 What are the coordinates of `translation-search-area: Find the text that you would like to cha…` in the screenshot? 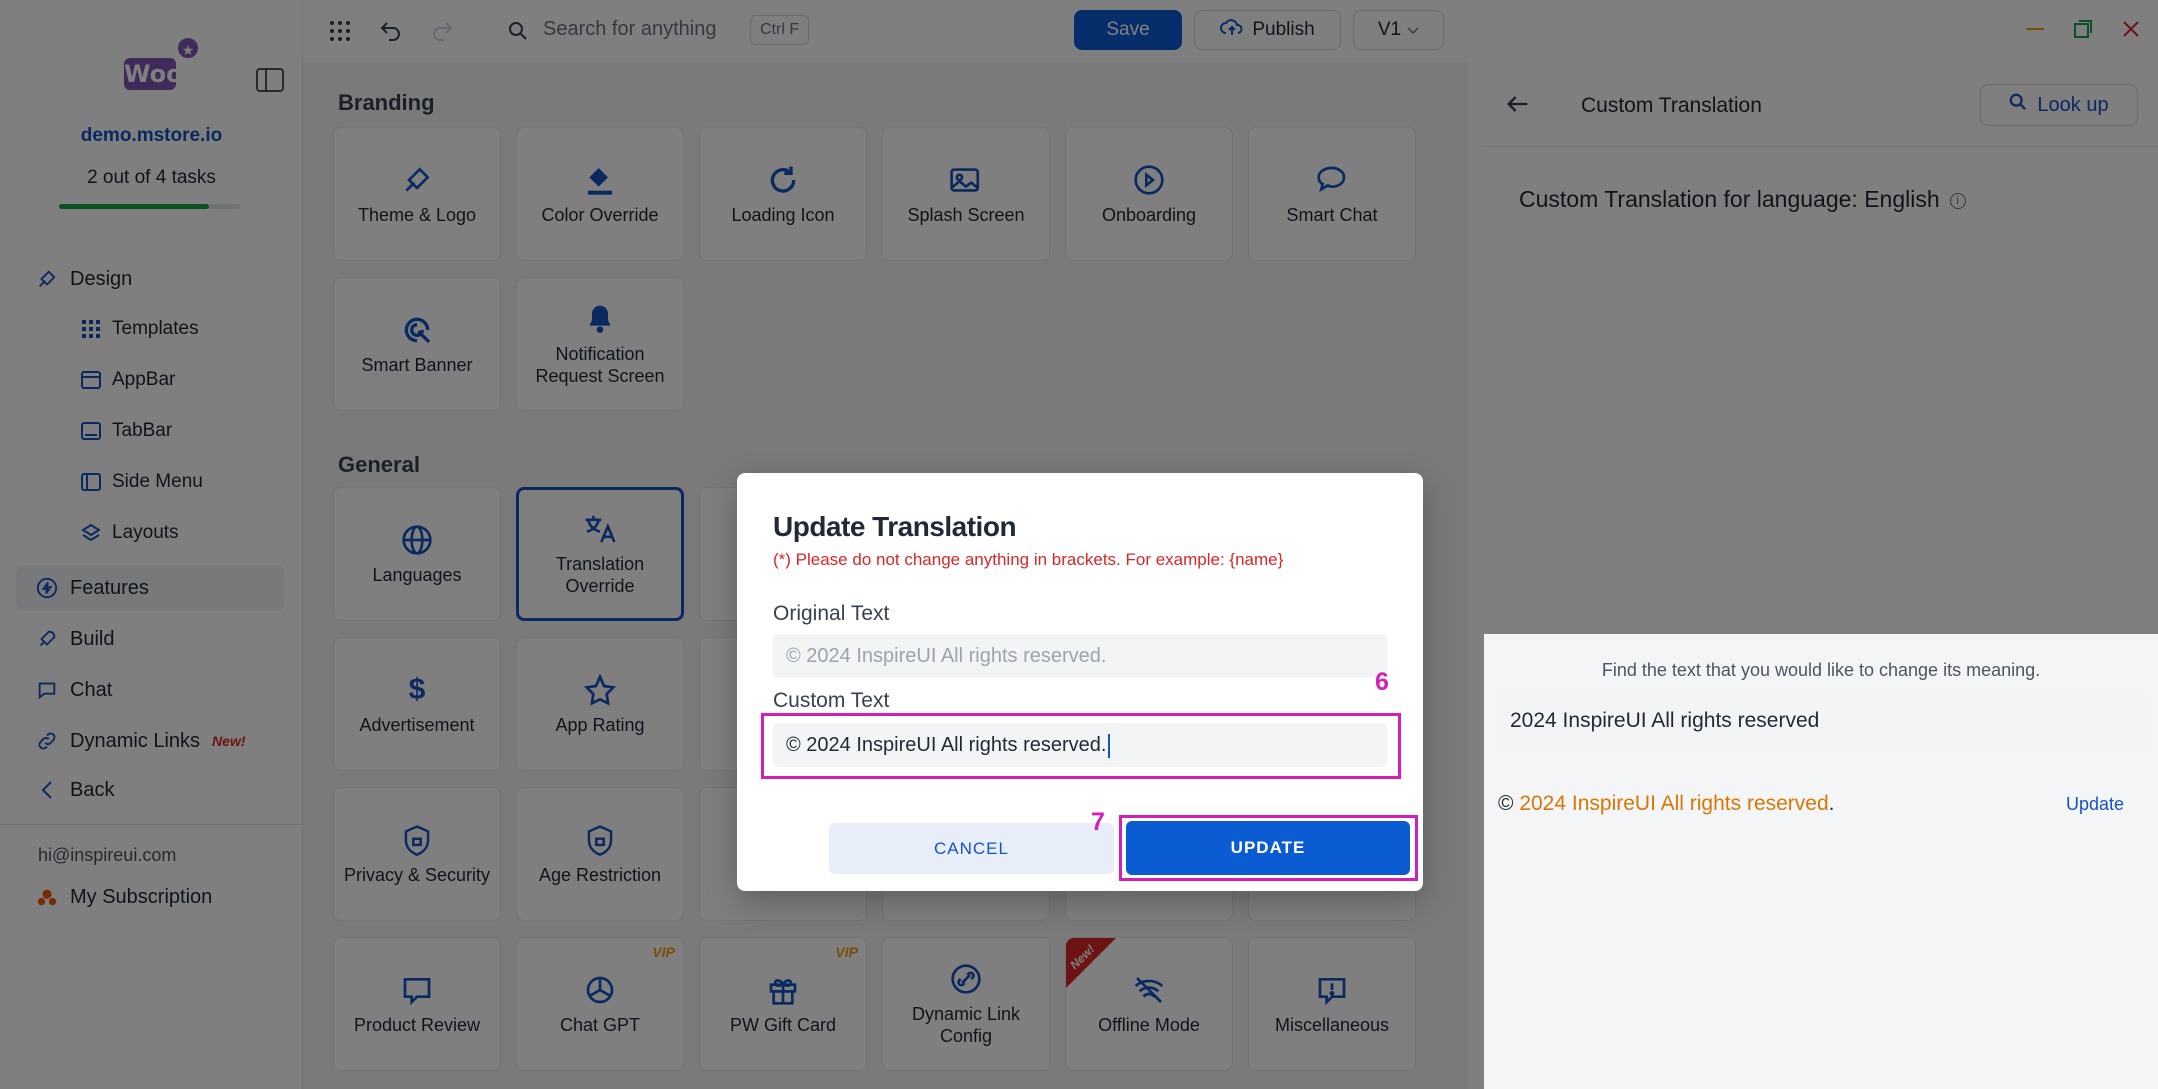 It's located at (1821, 861).